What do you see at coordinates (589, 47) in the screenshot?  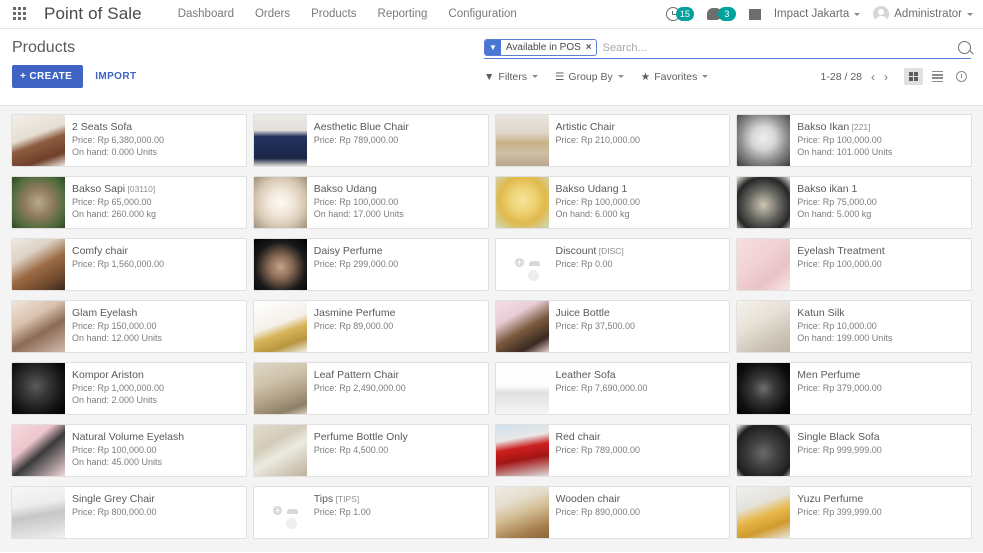 I see `close-icon: ×` at bounding box center [589, 47].